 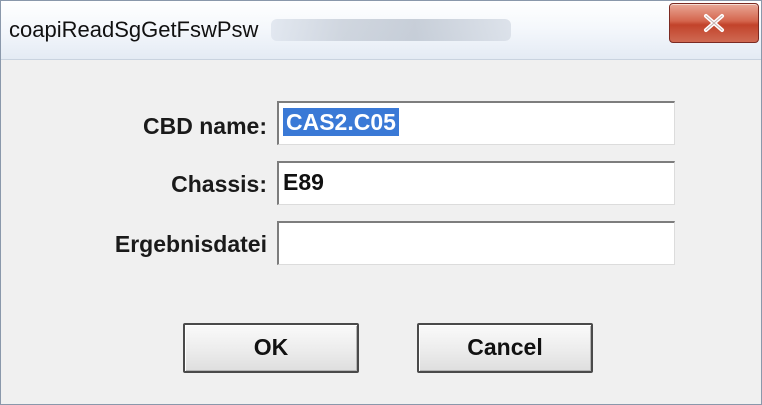 What do you see at coordinates (505, 348) in the screenshot?
I see `cancel-button: Cancel` at bounding box center [505, 348].